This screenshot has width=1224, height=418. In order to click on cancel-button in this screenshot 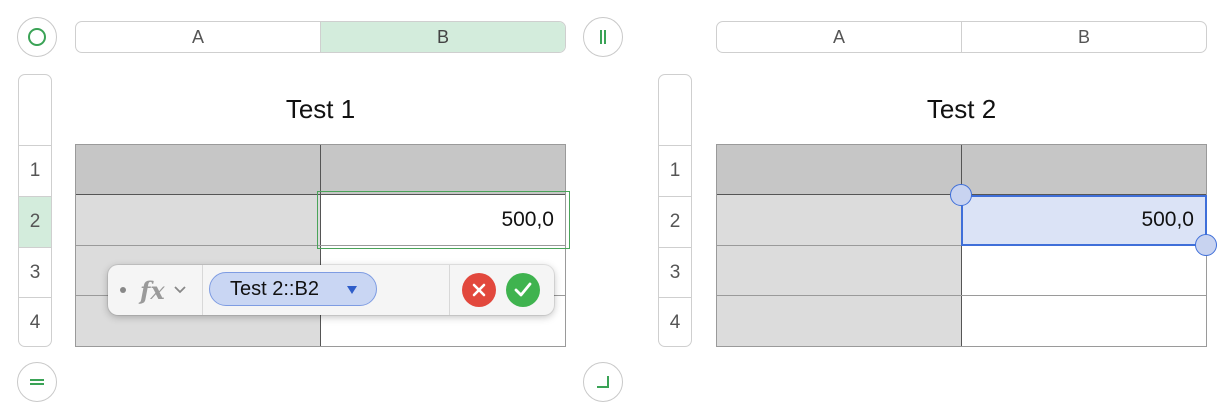, I will do `click(479, 290)`.